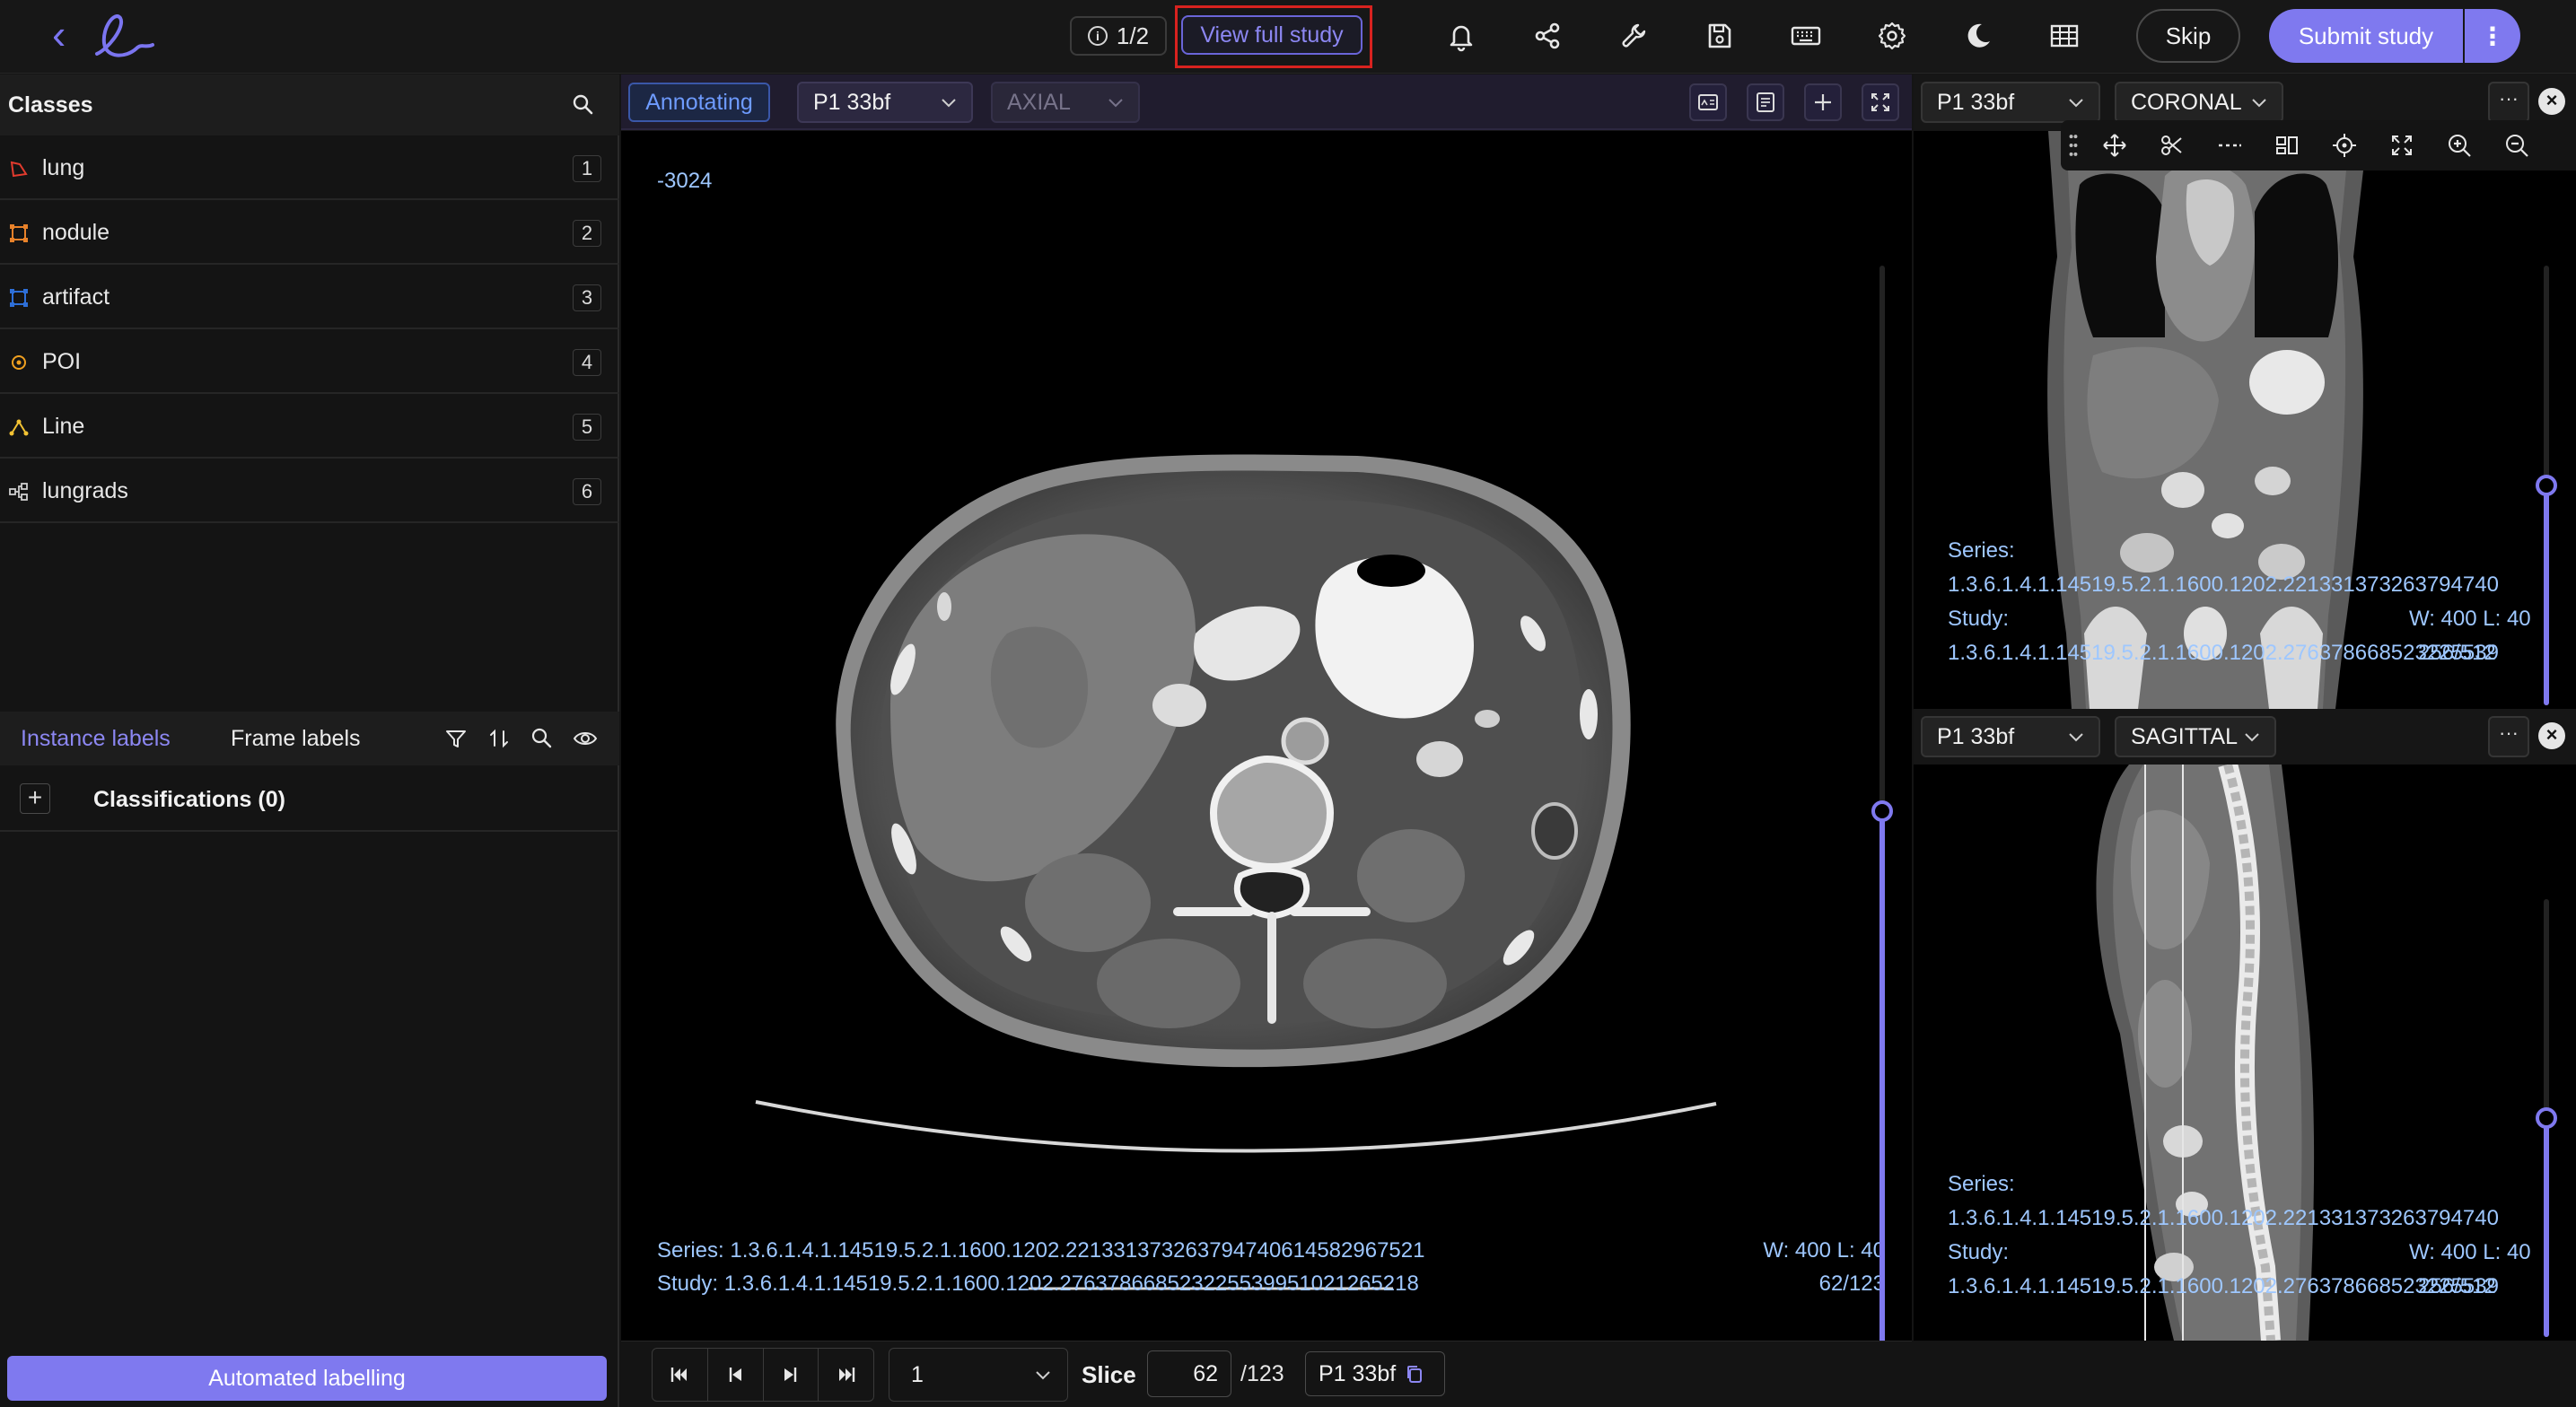  Describe the element at coordinates (1765, 102) in the screenshot. I see `metadata-button` at that location.